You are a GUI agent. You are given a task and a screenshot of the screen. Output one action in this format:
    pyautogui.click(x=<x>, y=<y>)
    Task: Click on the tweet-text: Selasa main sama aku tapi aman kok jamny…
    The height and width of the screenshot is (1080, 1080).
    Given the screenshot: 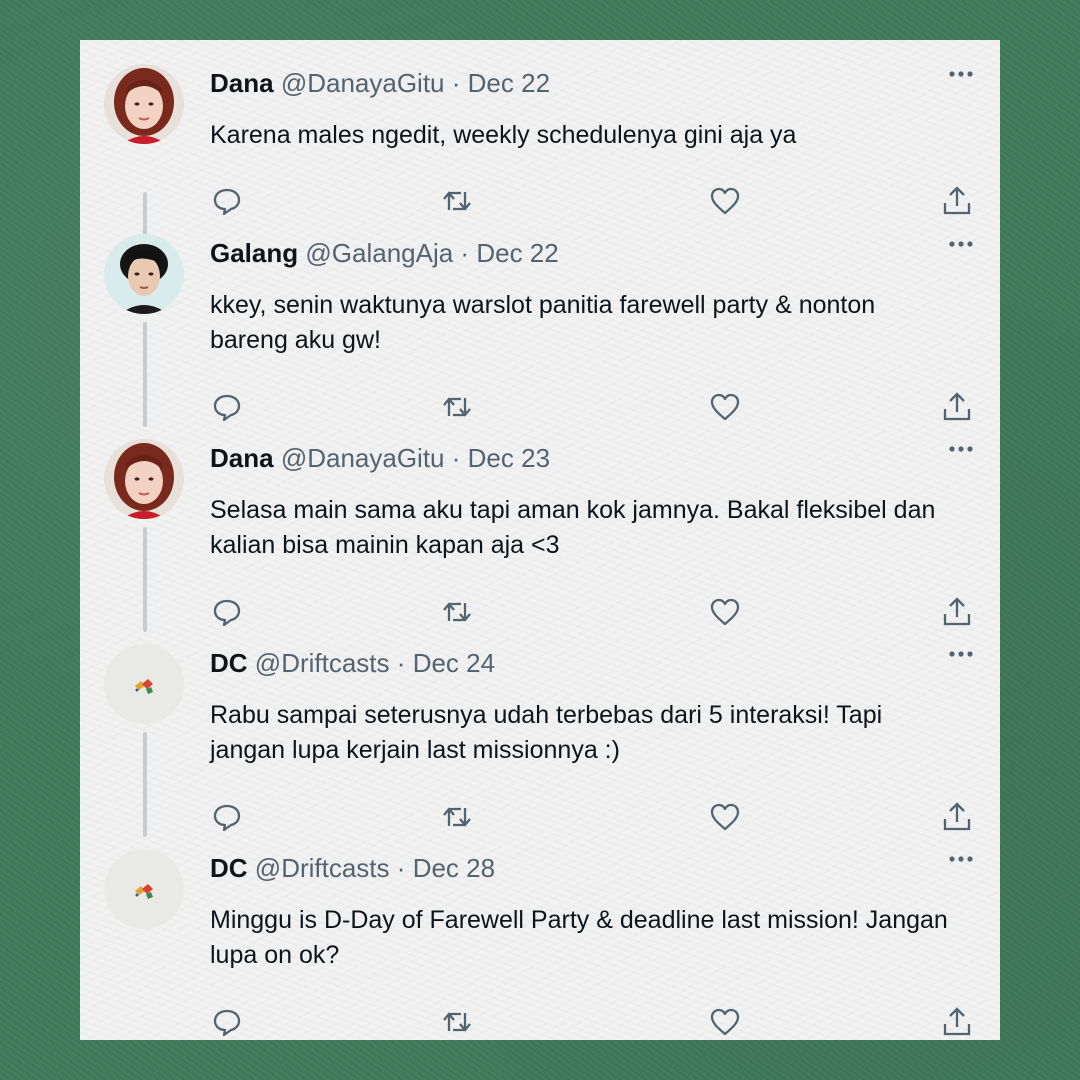 What is the action you would take?
    pyautogui.click(x=573, y=527)
    